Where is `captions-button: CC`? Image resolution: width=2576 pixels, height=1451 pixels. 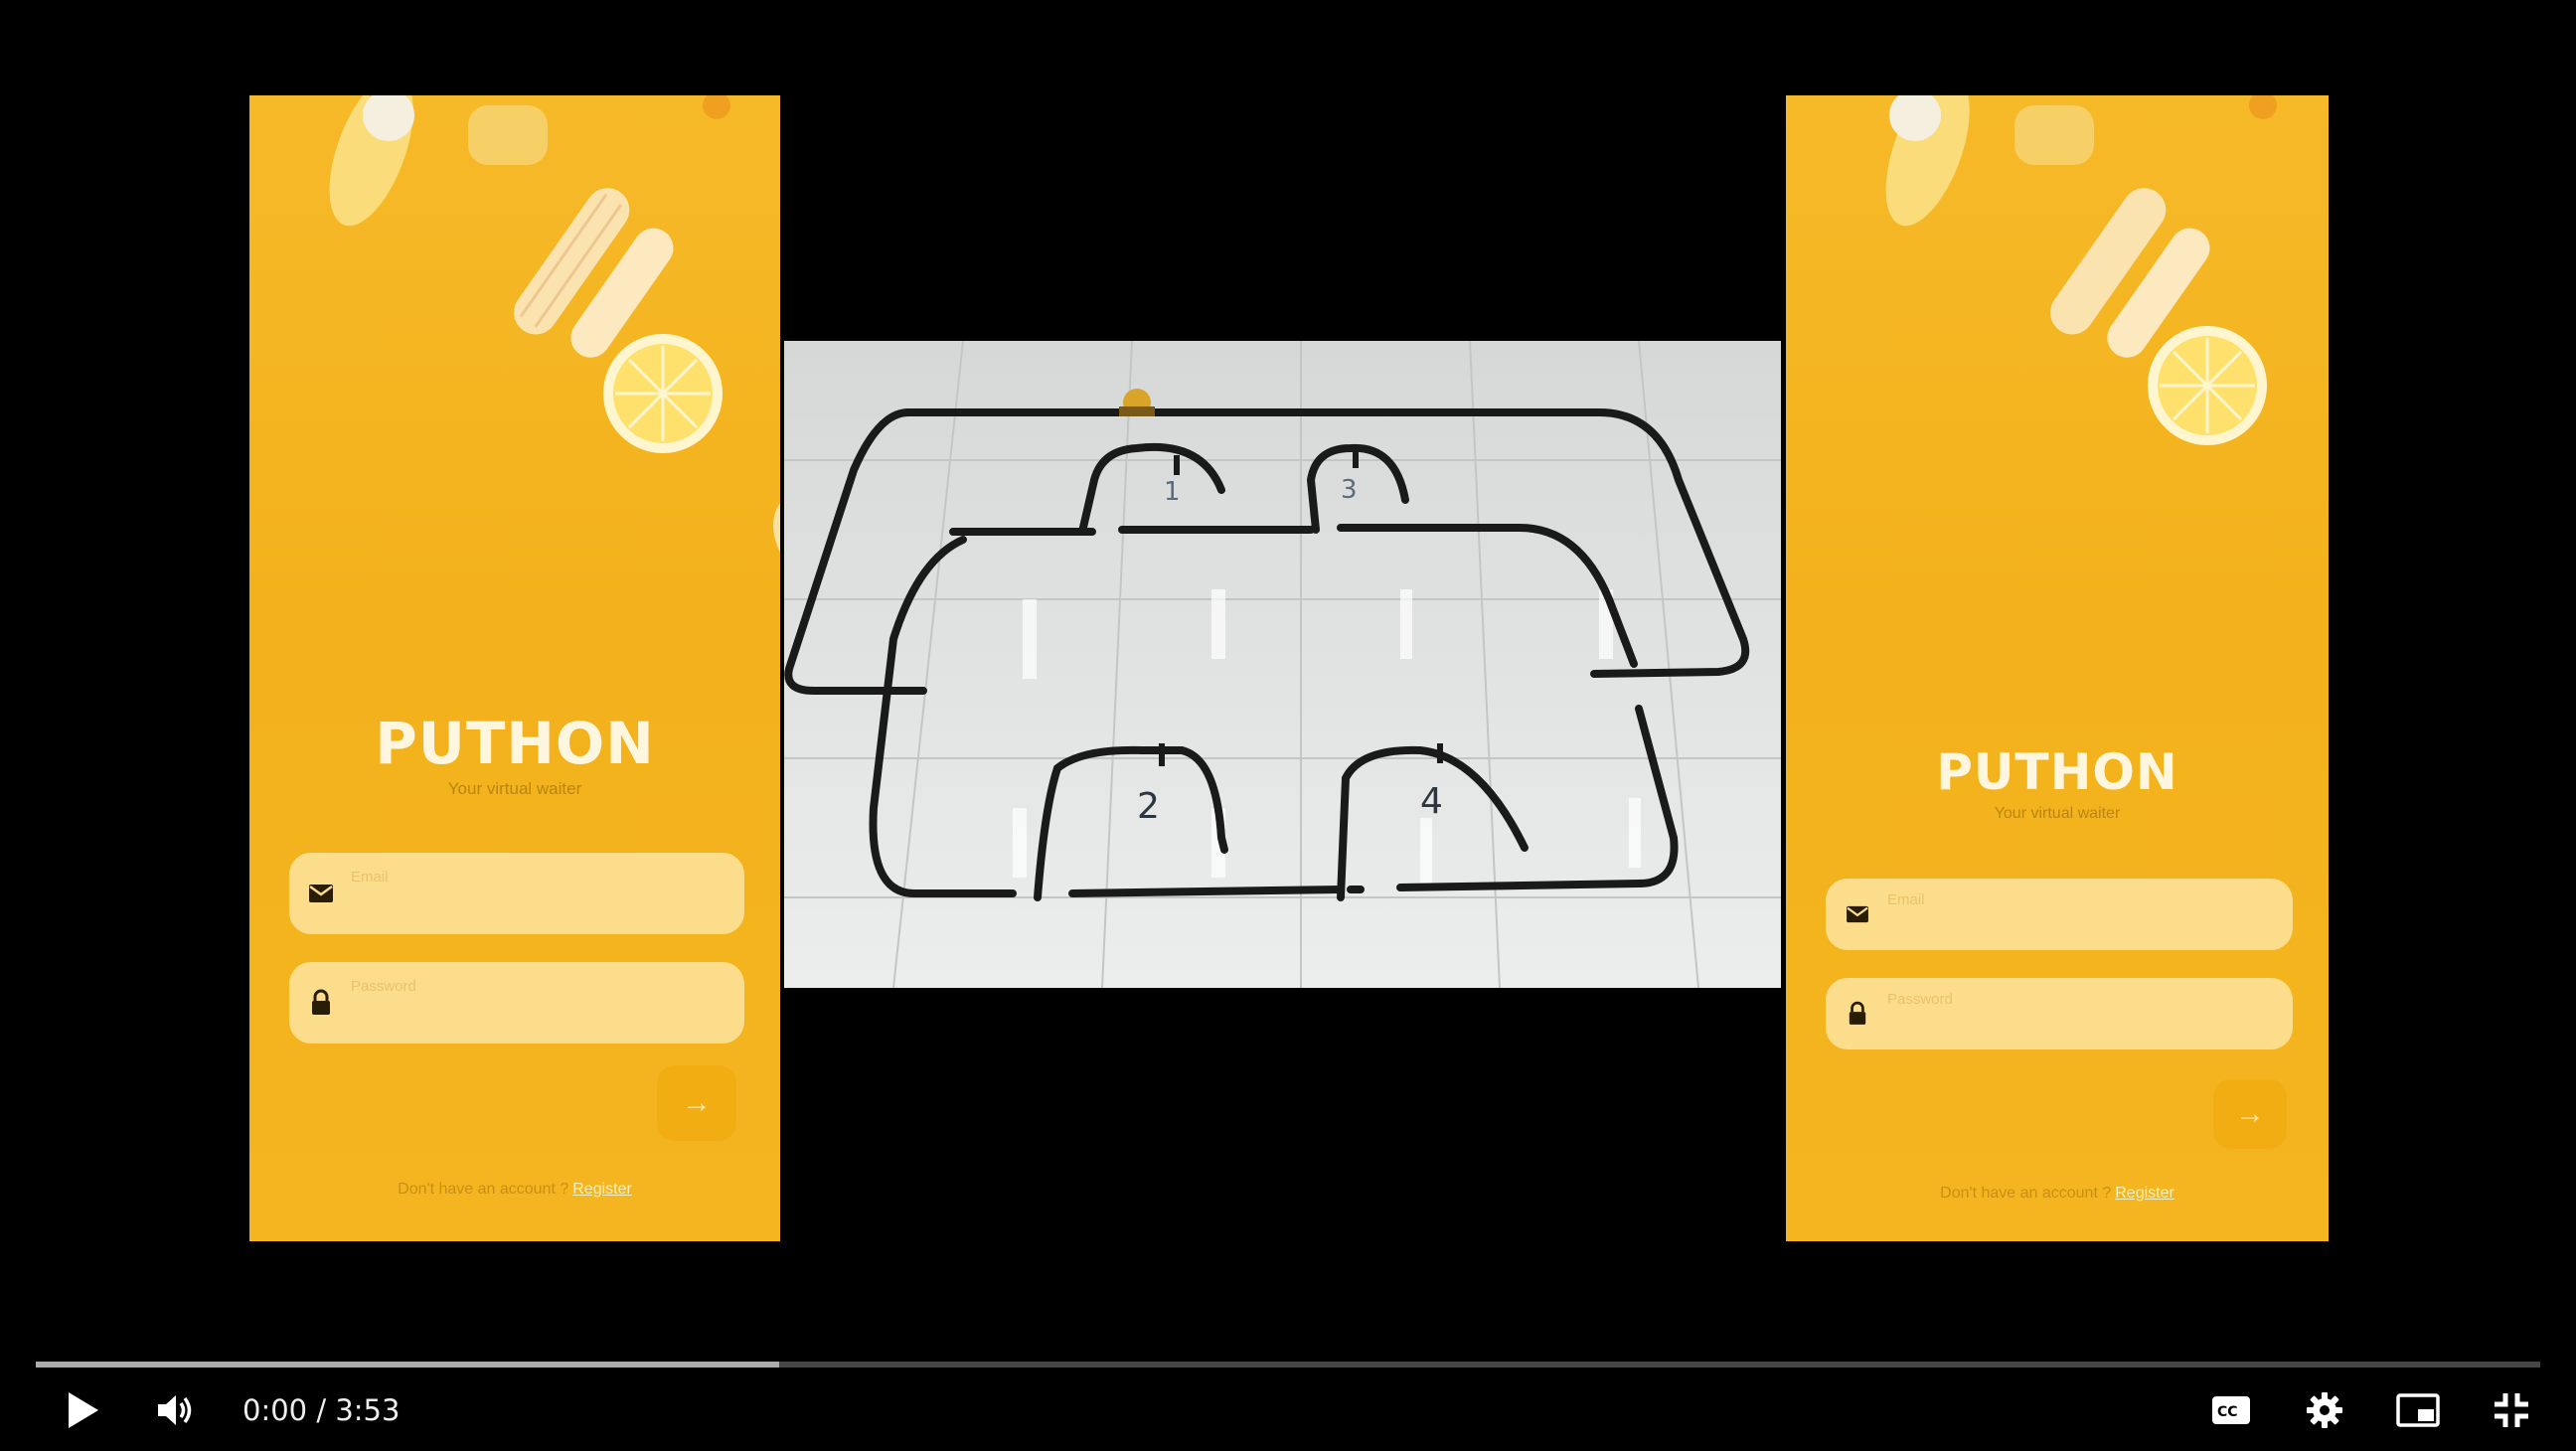
captions-button: CC is located at coordinates (2231, 1410).